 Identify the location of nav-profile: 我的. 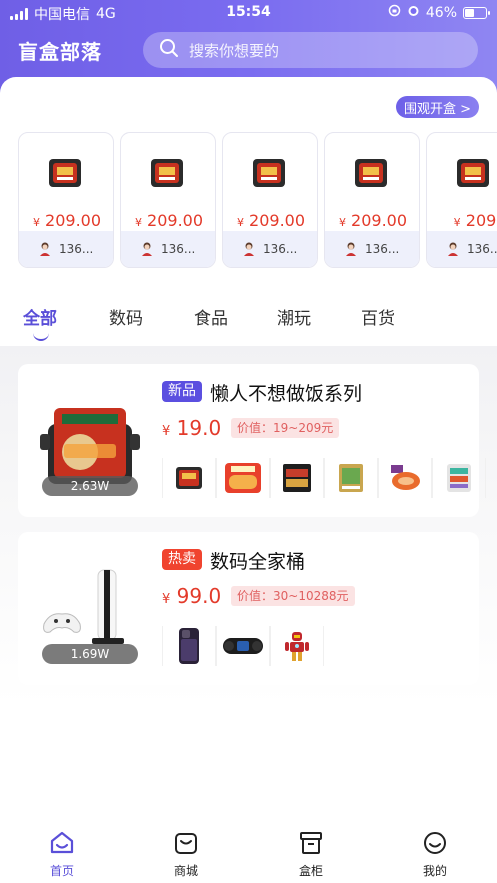
(435, 855).